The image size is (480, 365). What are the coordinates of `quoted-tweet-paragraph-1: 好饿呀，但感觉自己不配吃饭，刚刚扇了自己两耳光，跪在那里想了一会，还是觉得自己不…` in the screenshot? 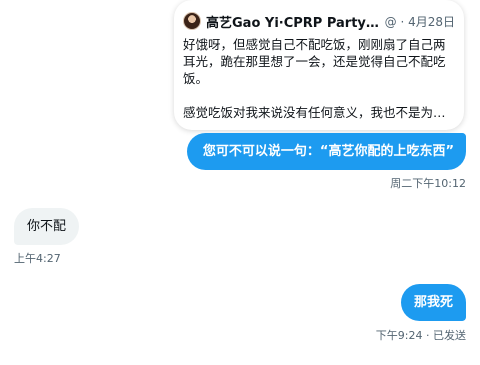 It's located at (314, 61).